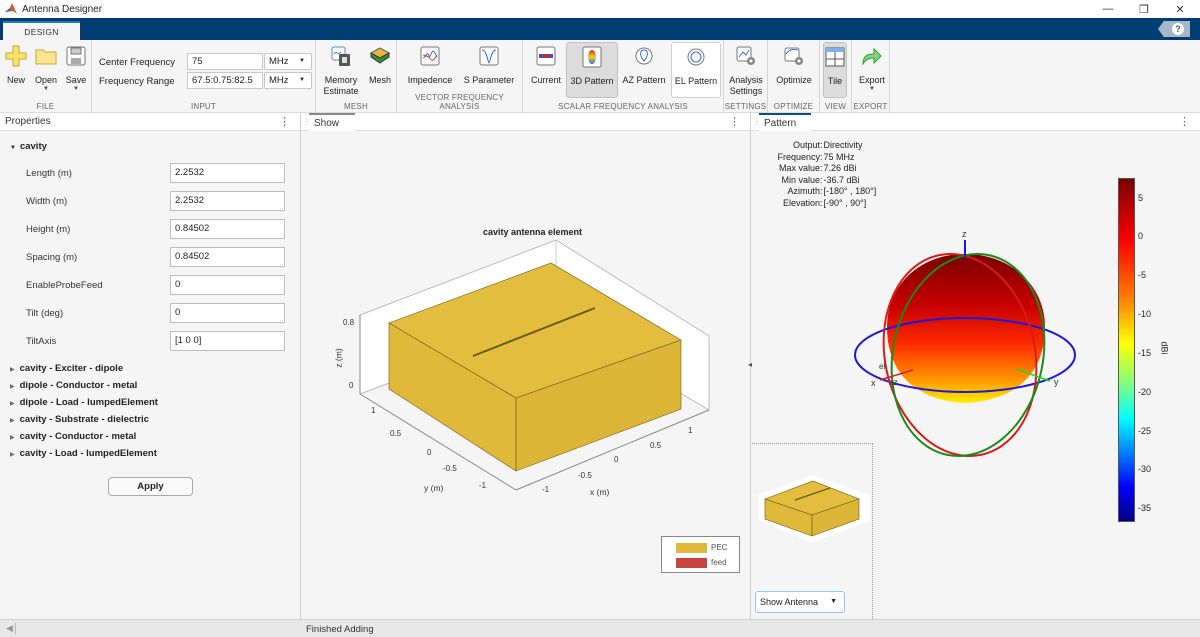 This screenshot has width=1200, height=637. Describe the element at coordinates (794, 56) in the screenshot. I see `optimize-icon` at that location.